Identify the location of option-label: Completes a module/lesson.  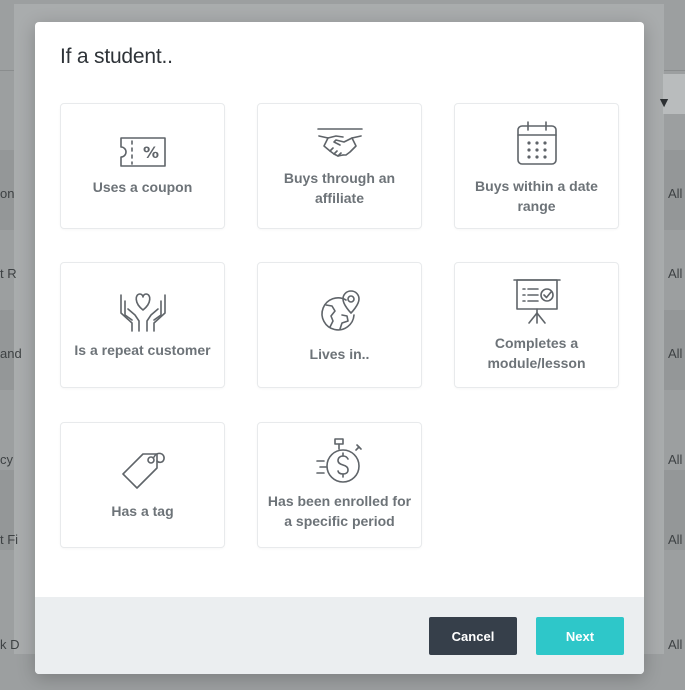
(536, 353).